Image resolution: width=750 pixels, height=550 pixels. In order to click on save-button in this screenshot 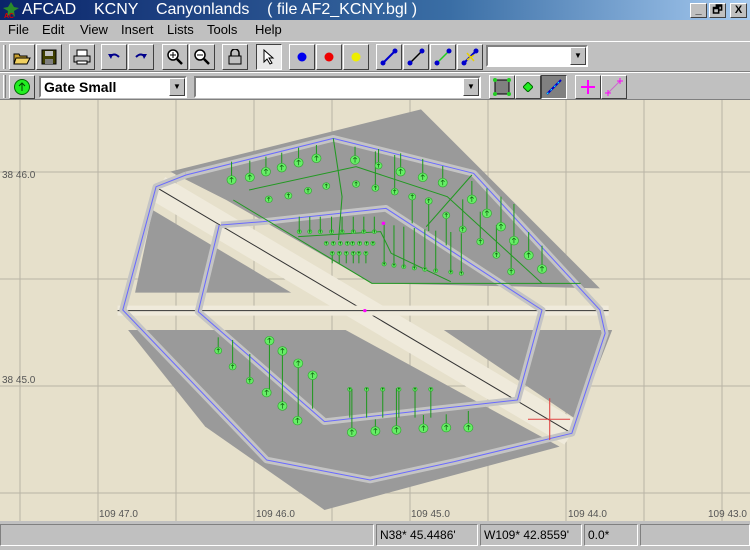, I will do `click(49, 57)`.